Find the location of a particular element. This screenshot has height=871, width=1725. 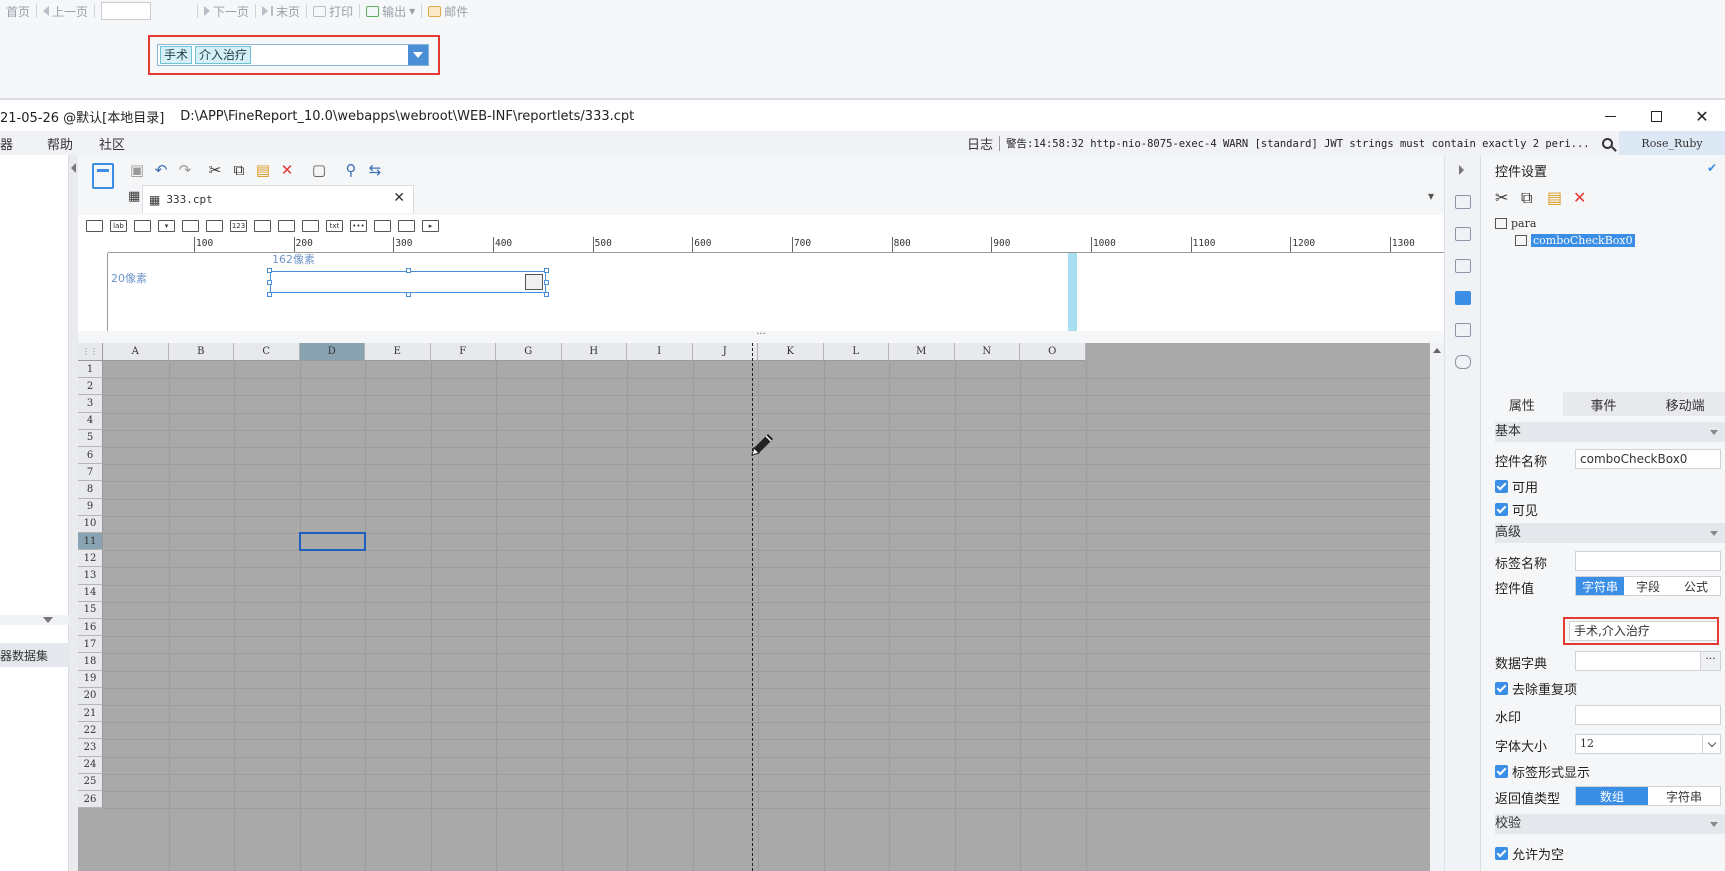

row-header: 12 is located at coordinates (90, 559).